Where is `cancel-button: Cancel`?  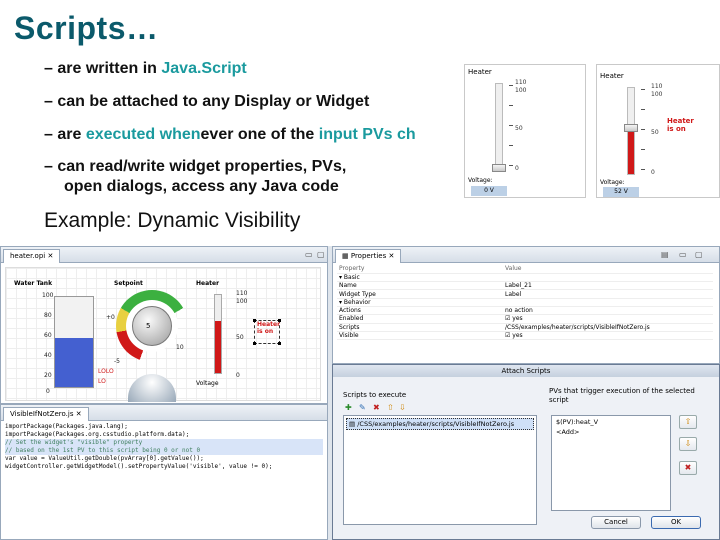
cancel-button: Cancel is located at coordinates (616, 522).